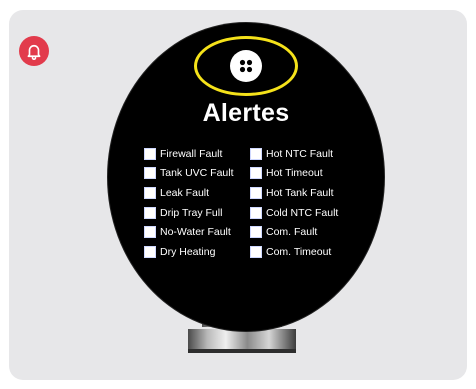  Describe the element at coordinates (191, 212) in the screenshot. I see `alert-label: Drip Tray Full` at that location.